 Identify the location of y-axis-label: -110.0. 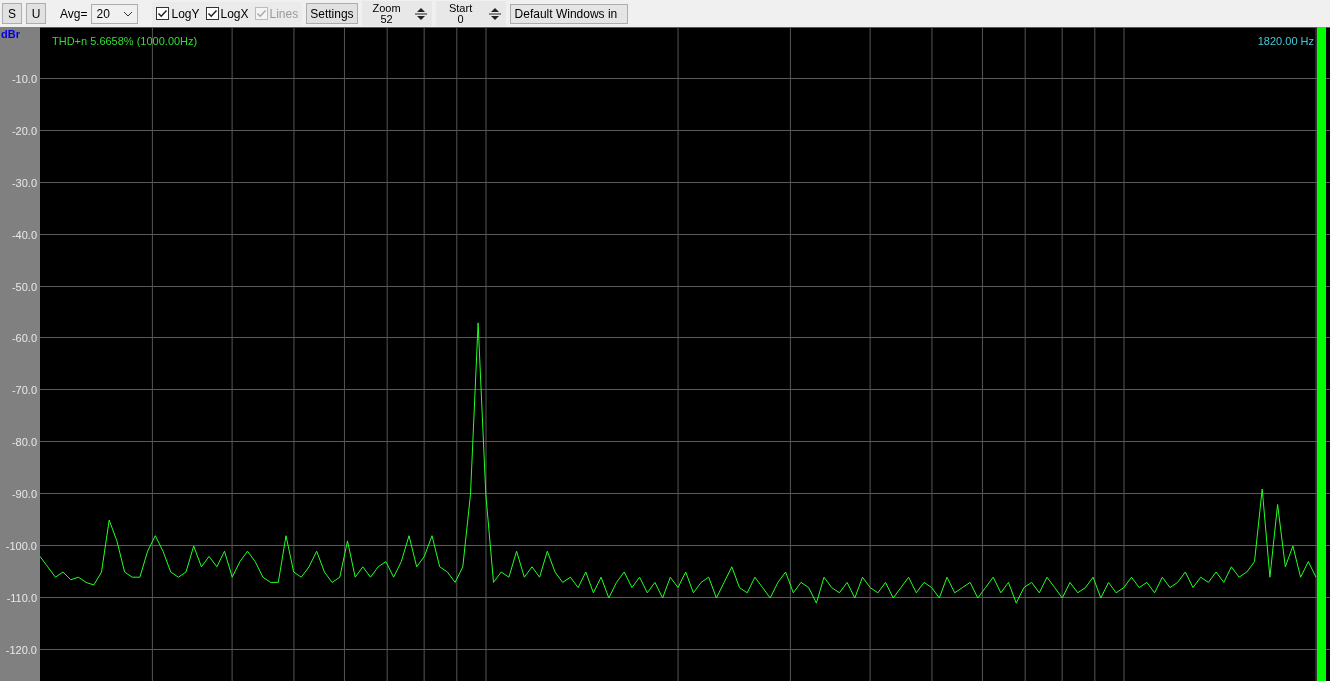
(21, 597).